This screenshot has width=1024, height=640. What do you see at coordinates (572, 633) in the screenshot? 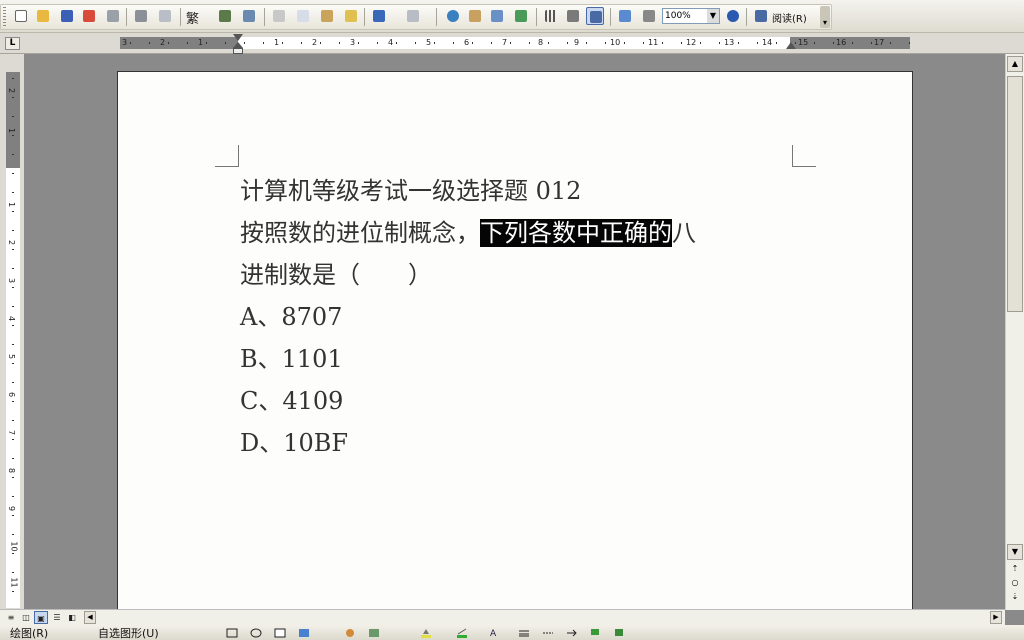
I see `arrow-style-icon` at bounding box center [572, 633].